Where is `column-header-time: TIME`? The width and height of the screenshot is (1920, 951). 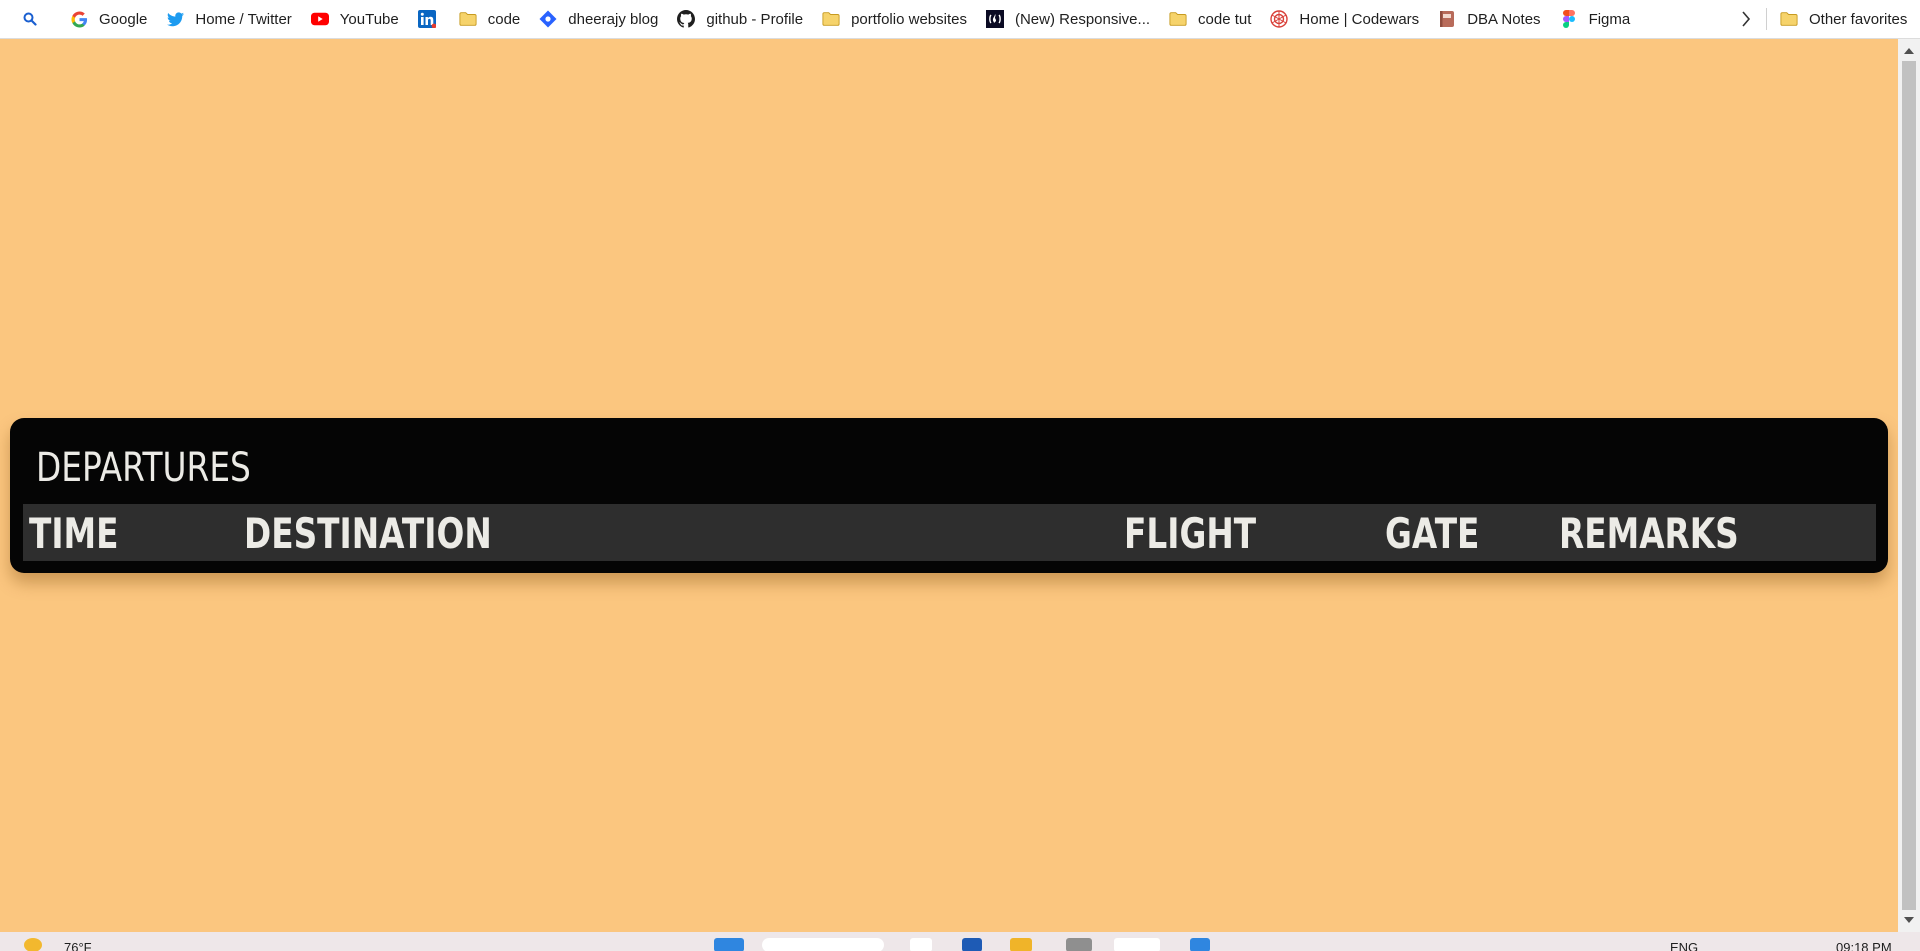
column-header-time: TIME is located at coordinates (74, 533).